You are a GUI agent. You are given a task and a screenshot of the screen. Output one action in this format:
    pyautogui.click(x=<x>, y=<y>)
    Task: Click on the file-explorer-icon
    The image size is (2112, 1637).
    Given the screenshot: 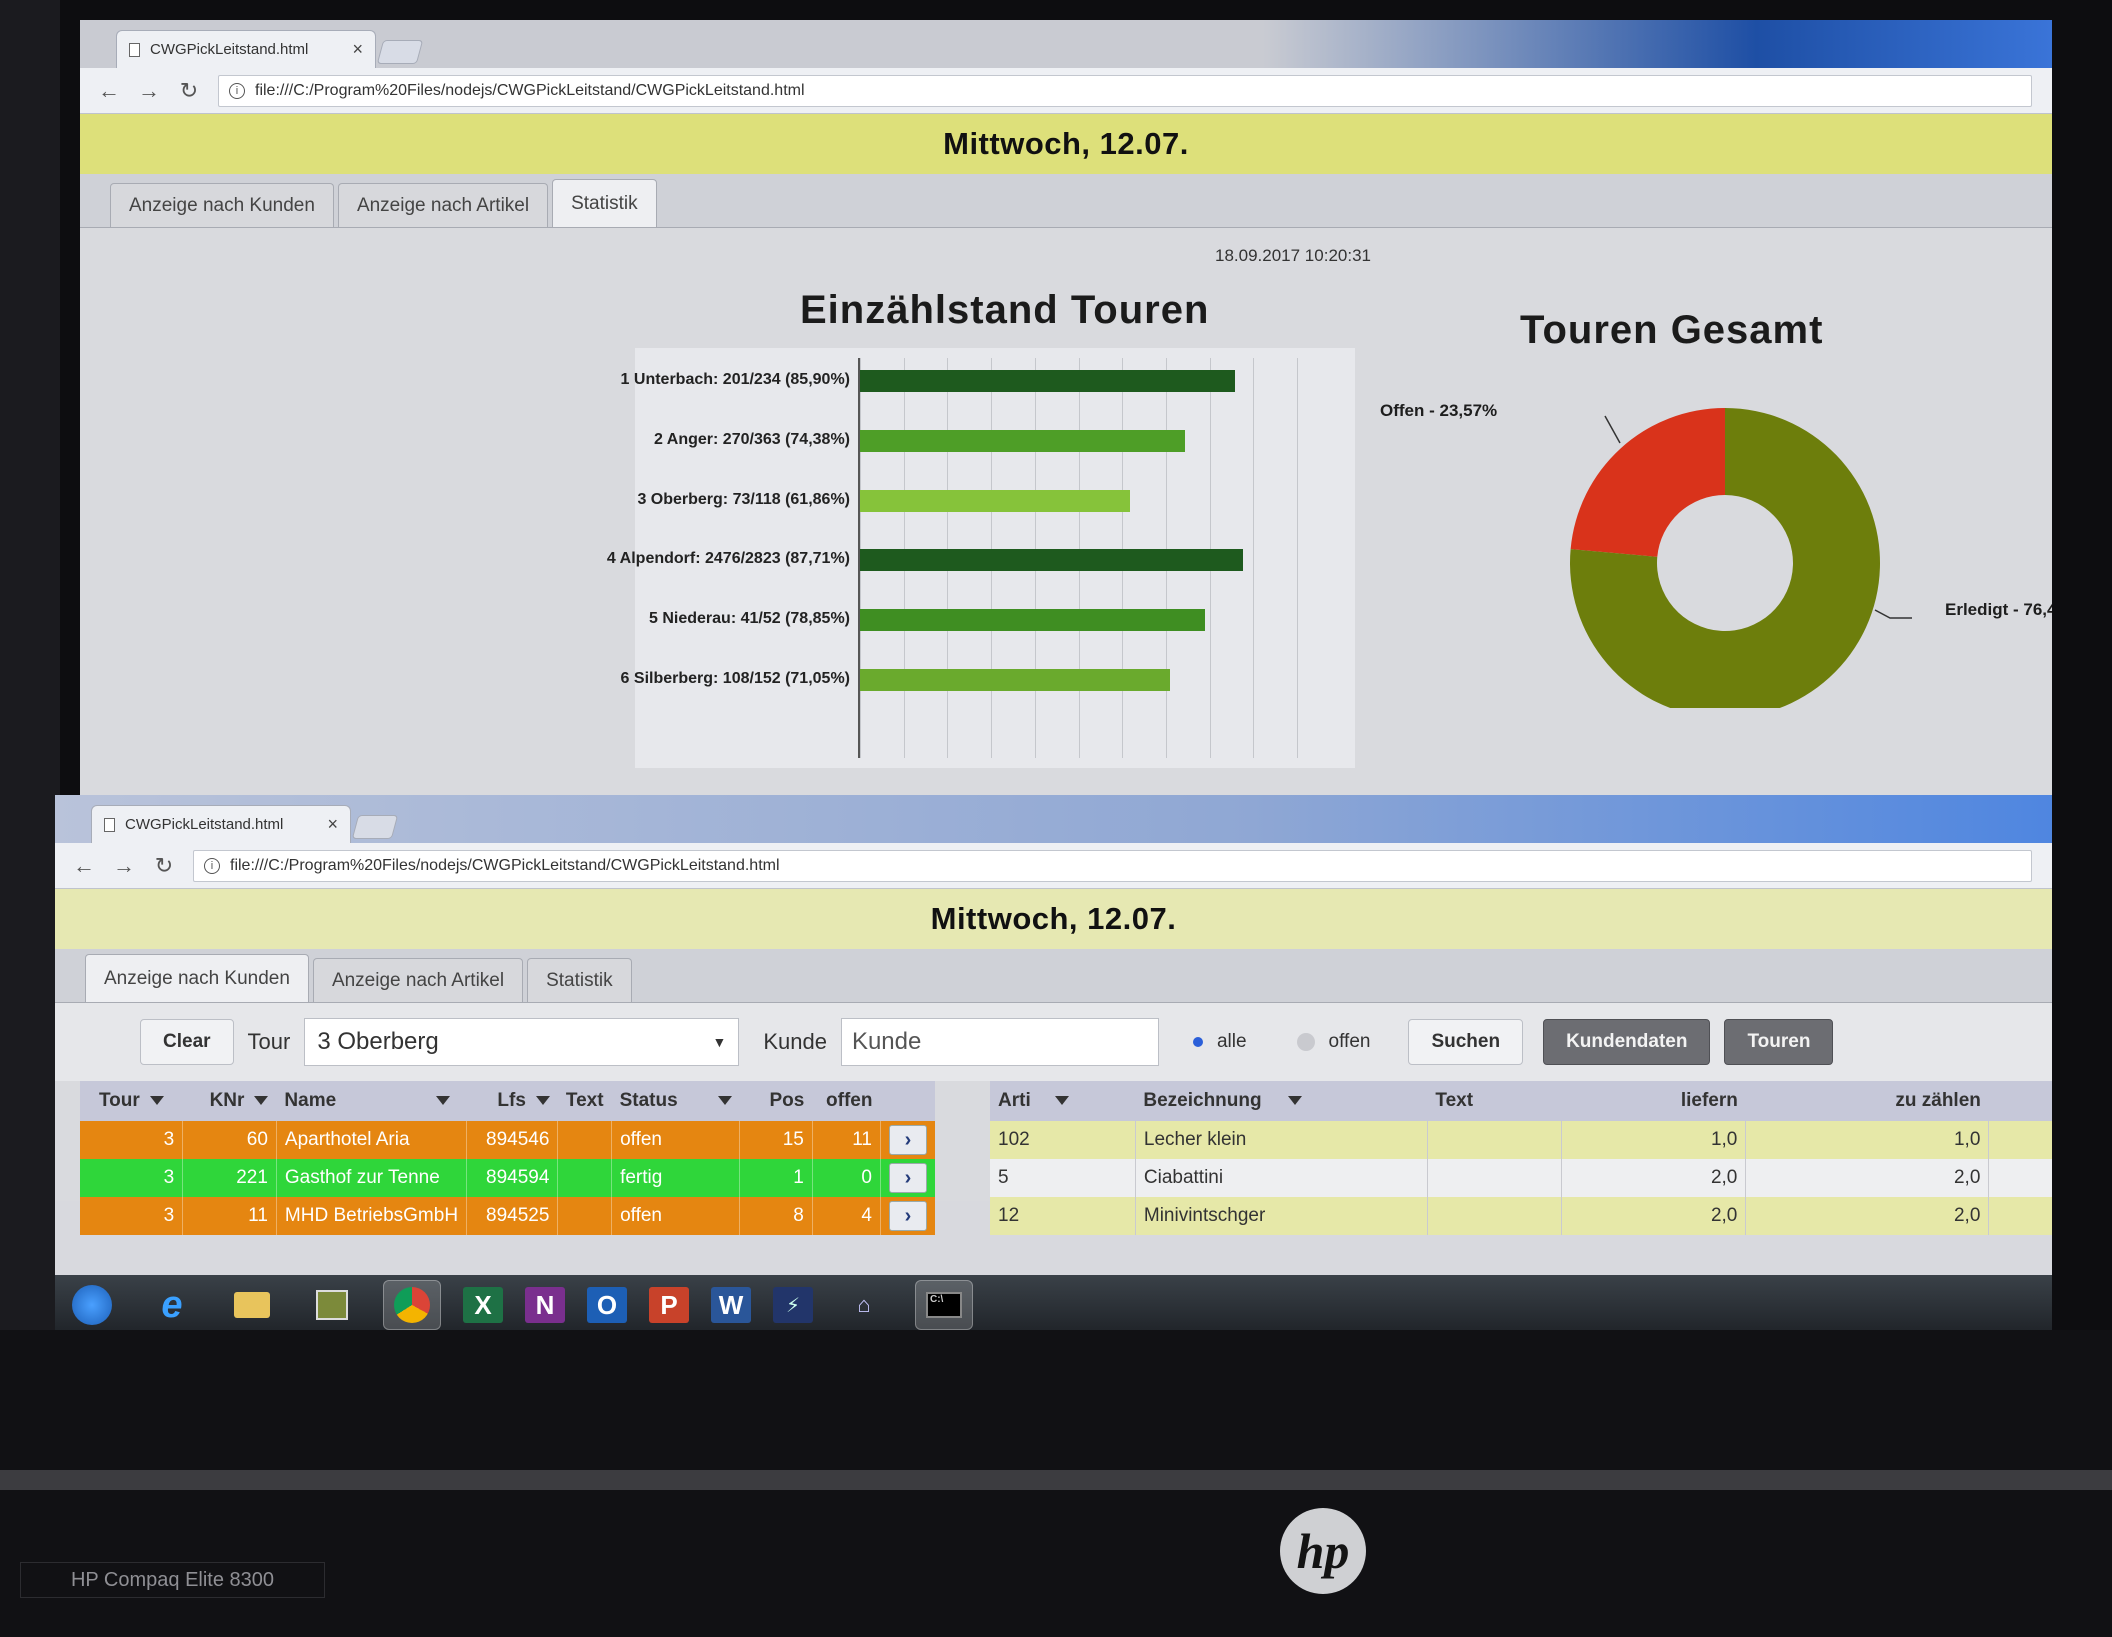 What is the action you would take?
    pyautogui.click(x=252, y=1305)
    